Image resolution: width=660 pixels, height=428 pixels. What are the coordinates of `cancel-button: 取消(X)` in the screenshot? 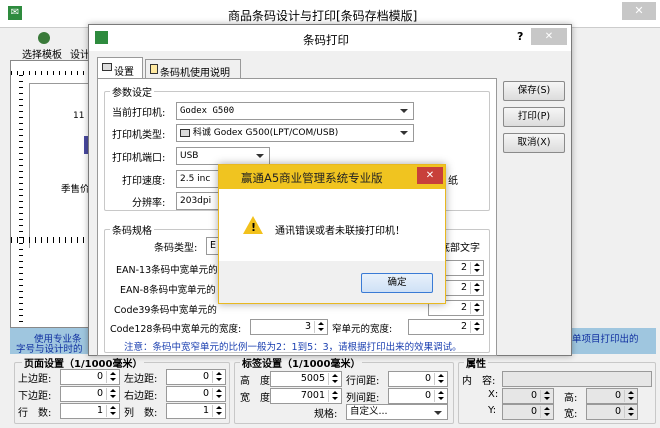 It's located at (534, 143).